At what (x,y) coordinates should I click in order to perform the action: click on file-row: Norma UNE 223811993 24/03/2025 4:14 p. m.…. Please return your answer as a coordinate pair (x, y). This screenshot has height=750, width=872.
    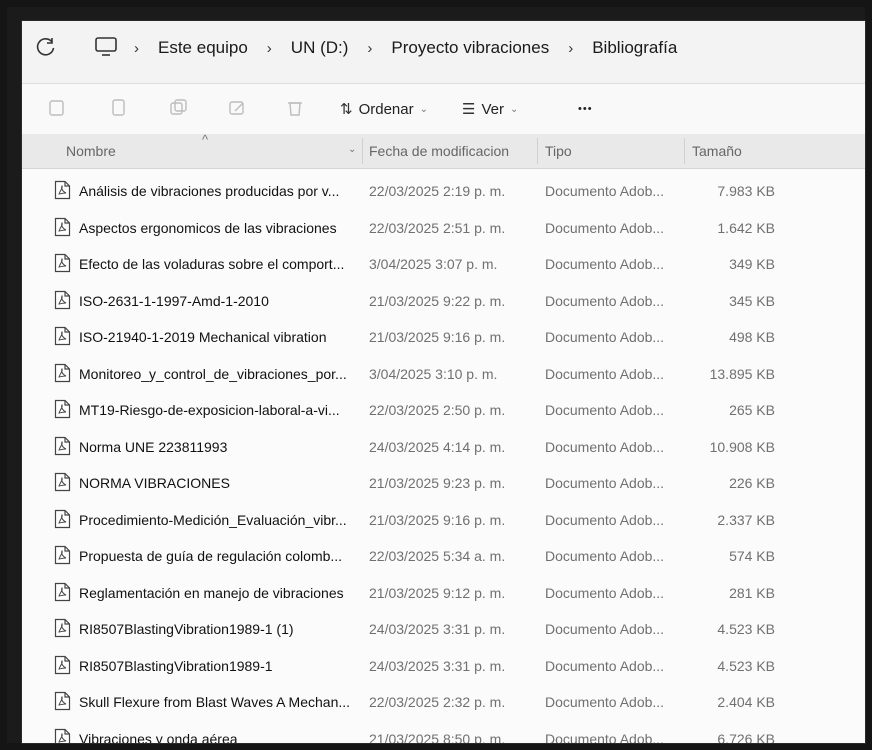
    Looking at the image, I should click on (443, 447).